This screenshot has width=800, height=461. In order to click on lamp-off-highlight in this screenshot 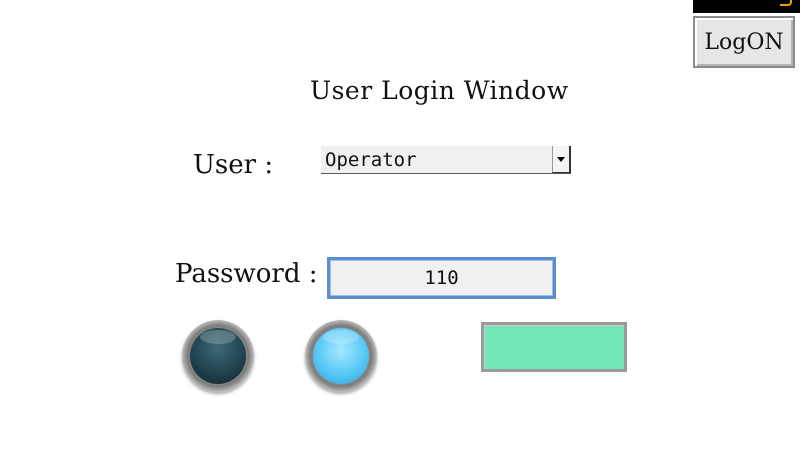, I will do `click(218, 337)`.